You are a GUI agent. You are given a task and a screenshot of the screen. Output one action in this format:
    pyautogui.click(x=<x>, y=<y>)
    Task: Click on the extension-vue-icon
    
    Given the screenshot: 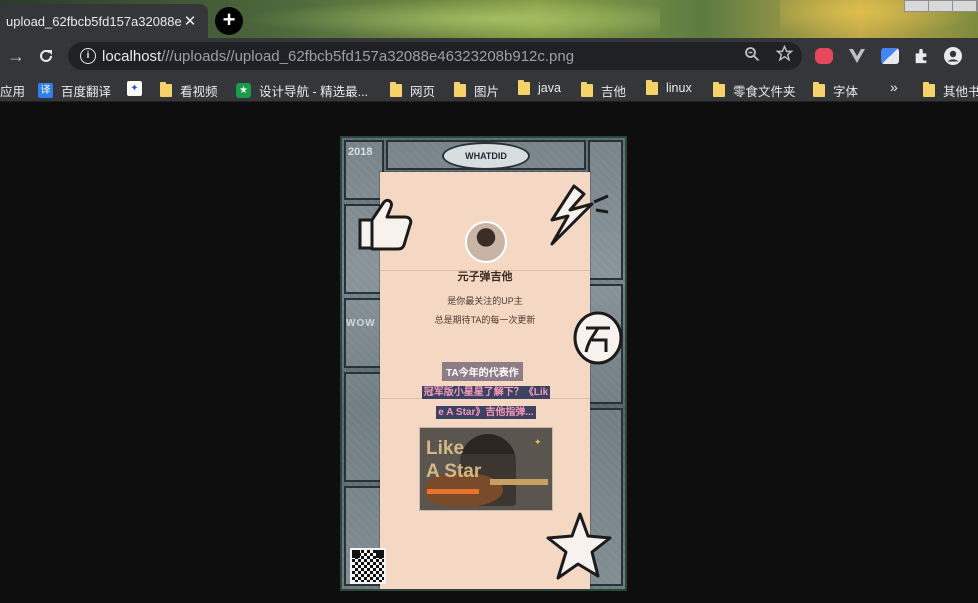 What is the action you would take?
    pyautogui.click(x=857, y=56)
    